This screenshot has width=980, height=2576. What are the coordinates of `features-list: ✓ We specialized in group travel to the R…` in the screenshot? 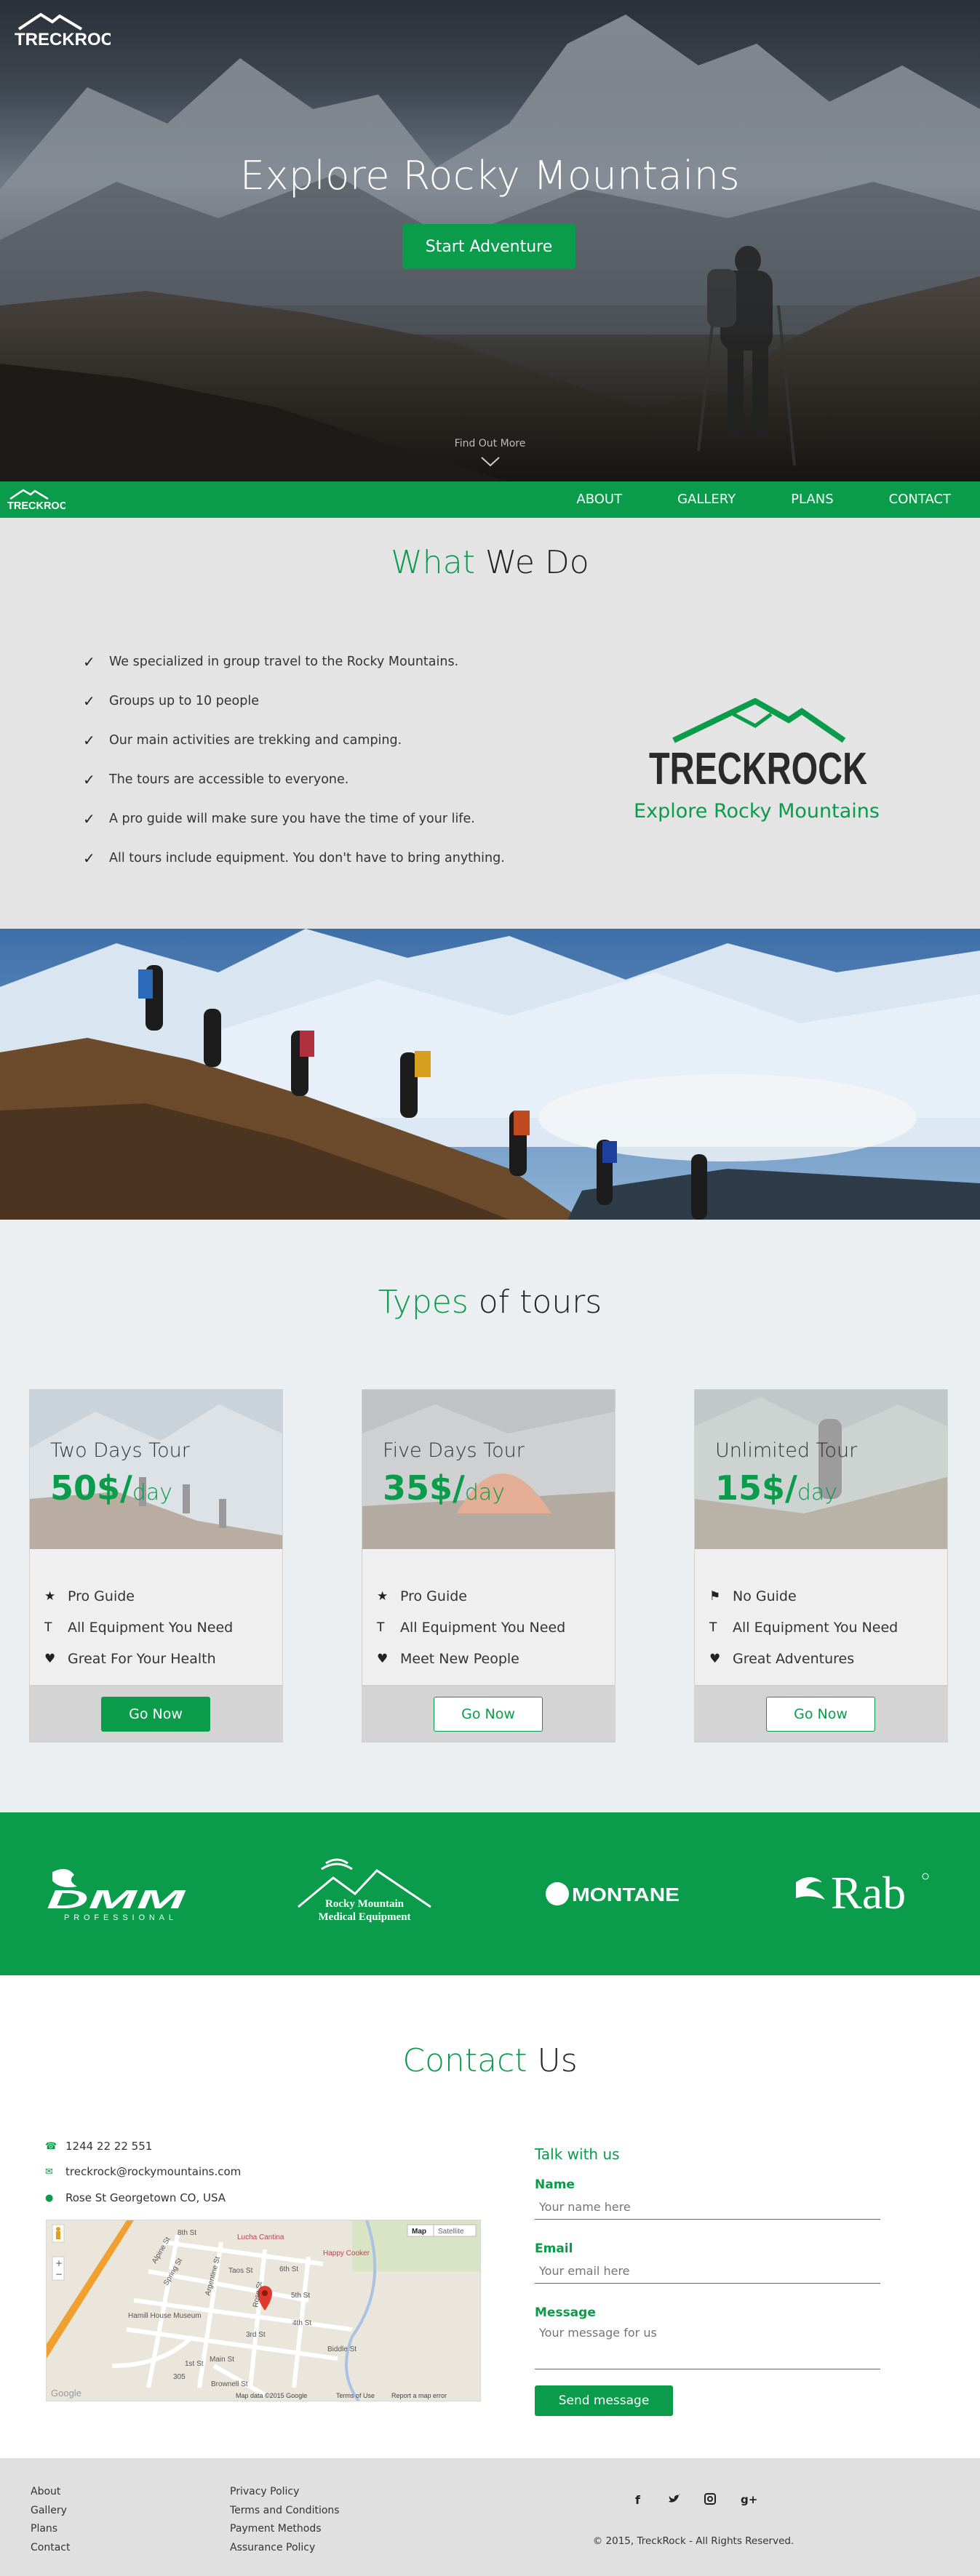 It's located at (294, 772).